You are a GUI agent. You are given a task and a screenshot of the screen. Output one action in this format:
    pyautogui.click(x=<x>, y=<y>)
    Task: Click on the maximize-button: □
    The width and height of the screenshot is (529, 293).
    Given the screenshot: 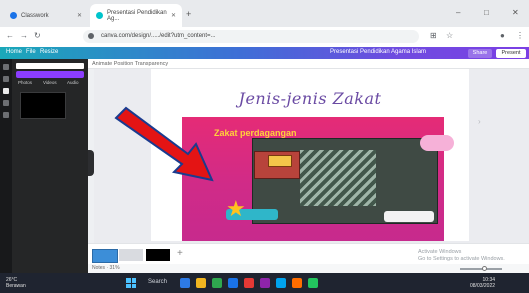 What is the action you would take?
    pyautogui.click(x=486, y=12)
    